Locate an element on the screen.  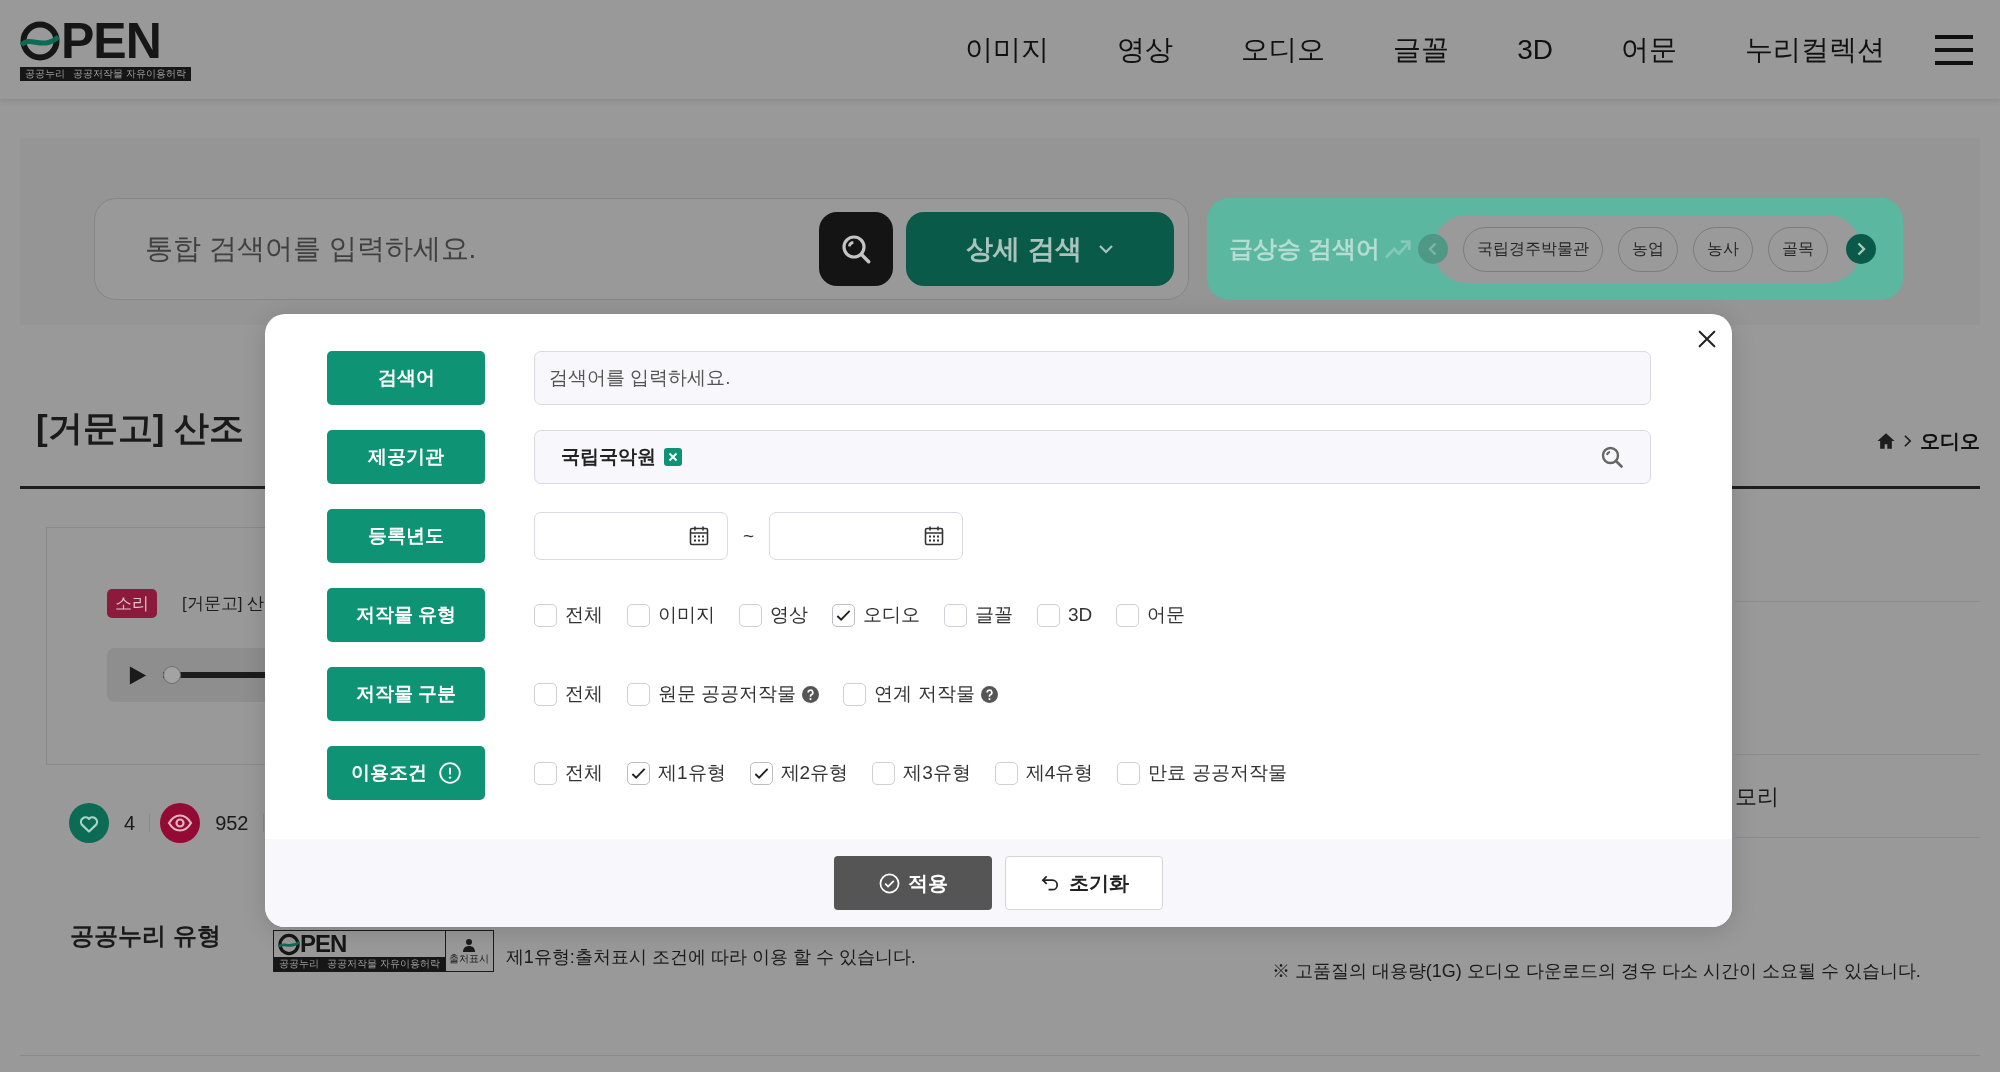
play-icon is located at coordinates (138, 675).